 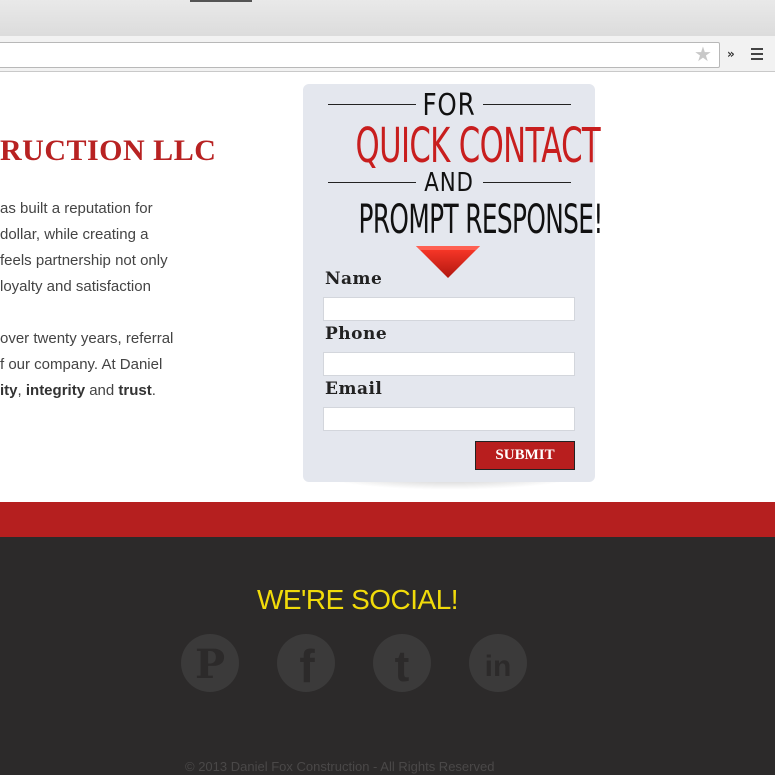 What do you see at coordinates (357, 599) in the screenshot?
I see `social-heading: WE'RE SOCIAL!` at bounding box center [357, 599].